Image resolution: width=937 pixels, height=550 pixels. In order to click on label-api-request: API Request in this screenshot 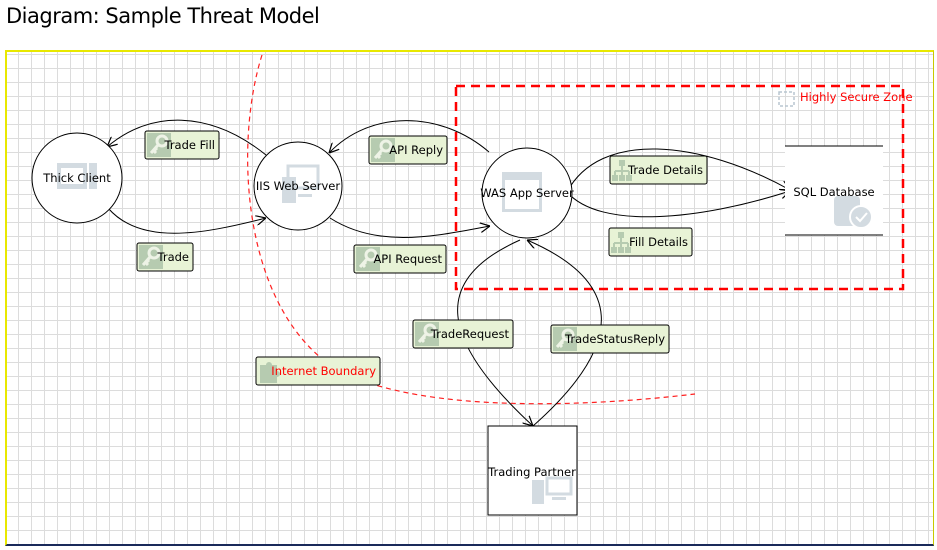, I will do `click(400, 259)`.